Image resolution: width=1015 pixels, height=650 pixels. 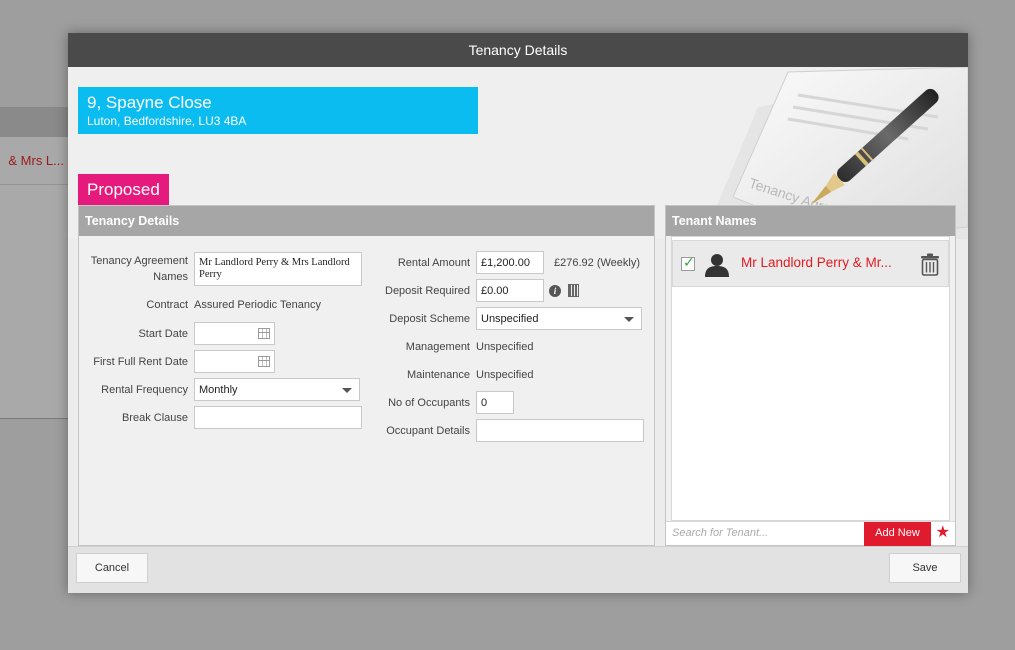 What do you see at coordinates (510, 290) in the screenshot?
I see `deposit-required-field: £0.00` at bounding box center [510, 290].